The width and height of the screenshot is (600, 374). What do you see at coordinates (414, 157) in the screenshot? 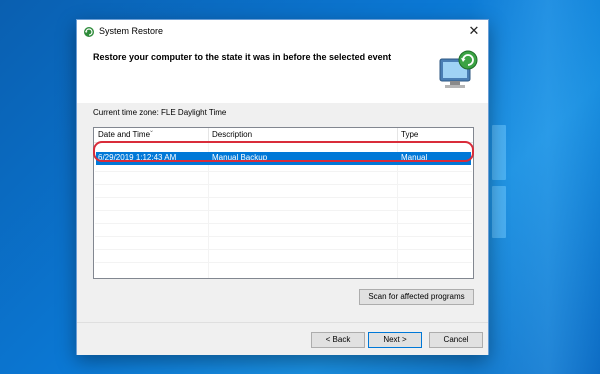
I see `row-type: Manual` at bounding box center [414, 157].